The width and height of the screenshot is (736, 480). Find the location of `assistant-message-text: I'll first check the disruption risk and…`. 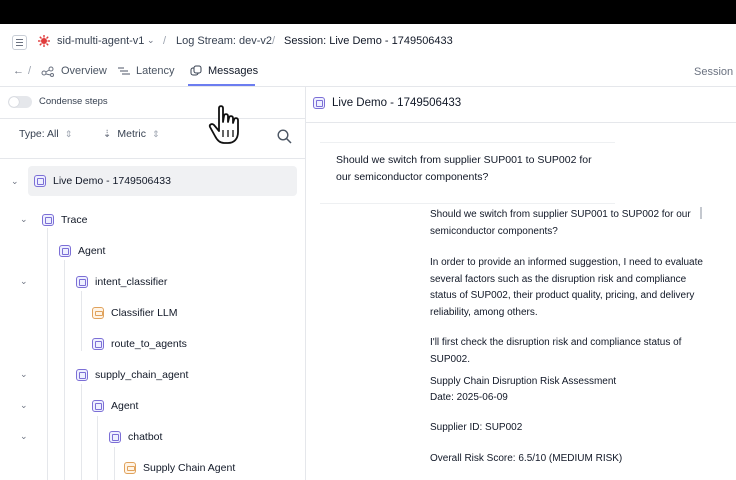

assistant-message-text: I'll first check the disruption risk and… is located at coordinates (556, 351).